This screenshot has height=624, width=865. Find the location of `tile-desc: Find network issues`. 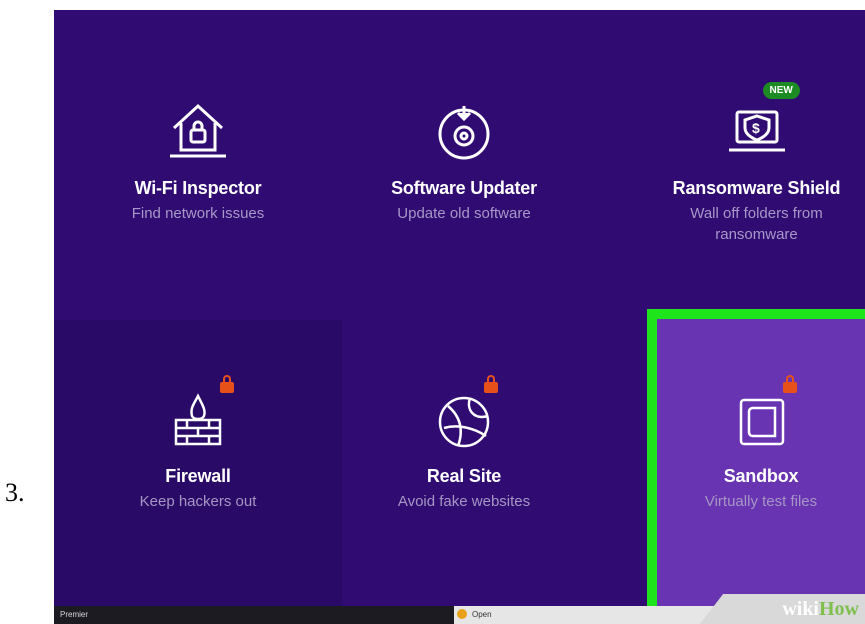

tile-desc: Find network issues is located at coordinates (198, 213).